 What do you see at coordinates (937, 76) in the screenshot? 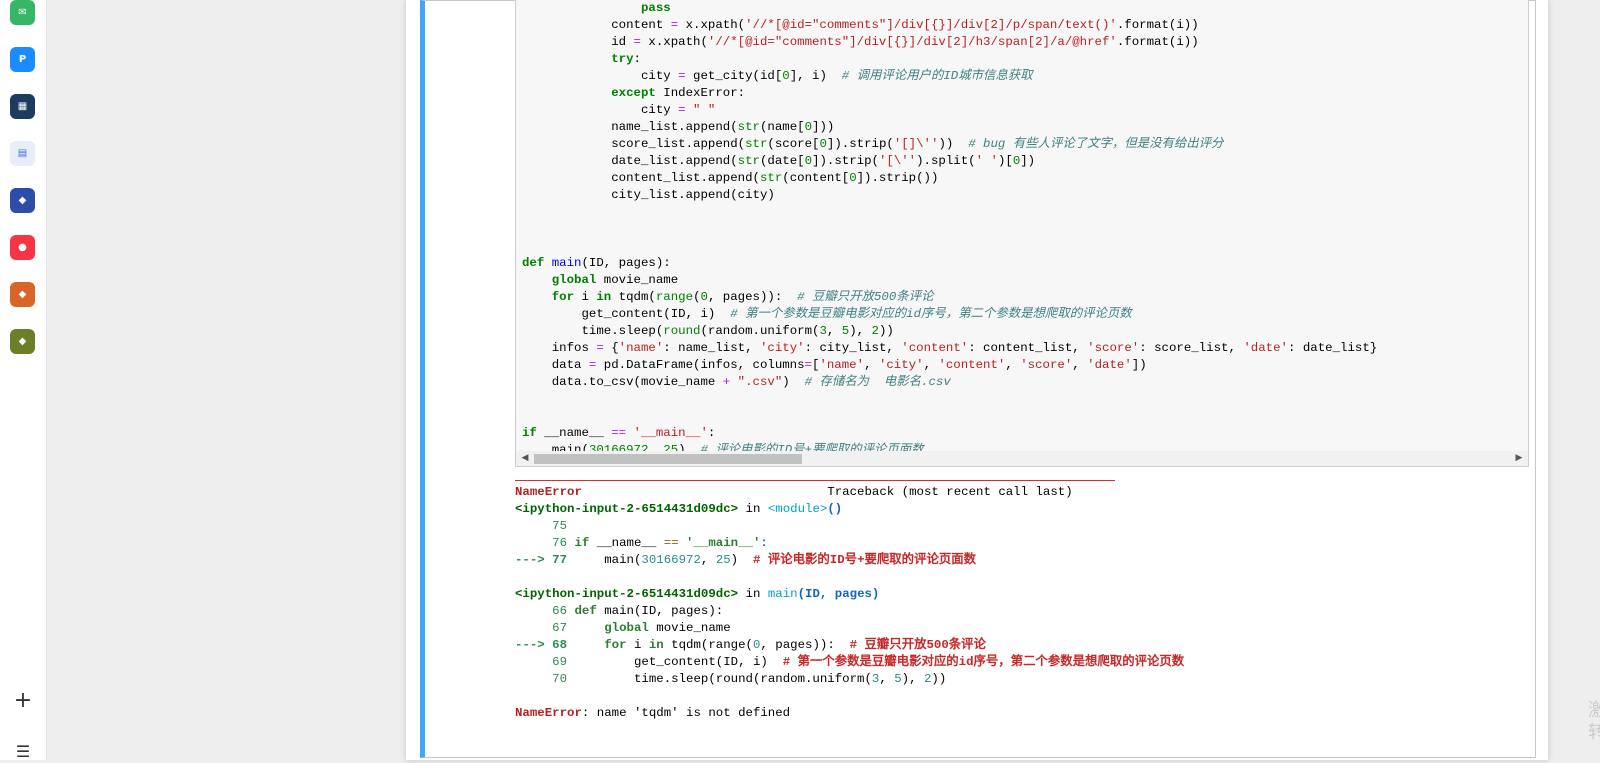
I see `code-token: # 调用评论用户的ID城市信息获取` at bounding box center [937, 76].